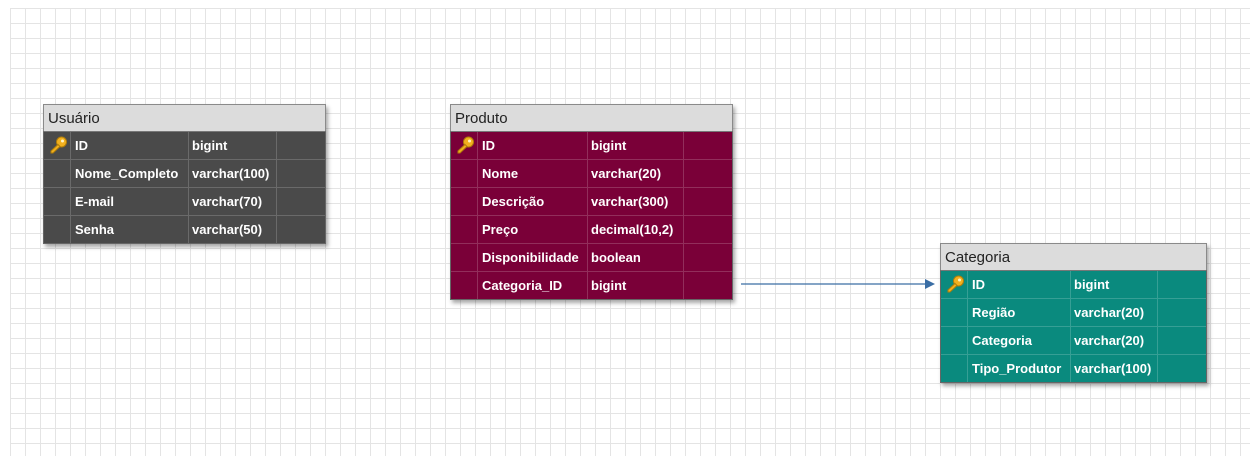 This screenshot has width=1259, height=461. I want to click on entity-title: Usuário, so click(184, 117).